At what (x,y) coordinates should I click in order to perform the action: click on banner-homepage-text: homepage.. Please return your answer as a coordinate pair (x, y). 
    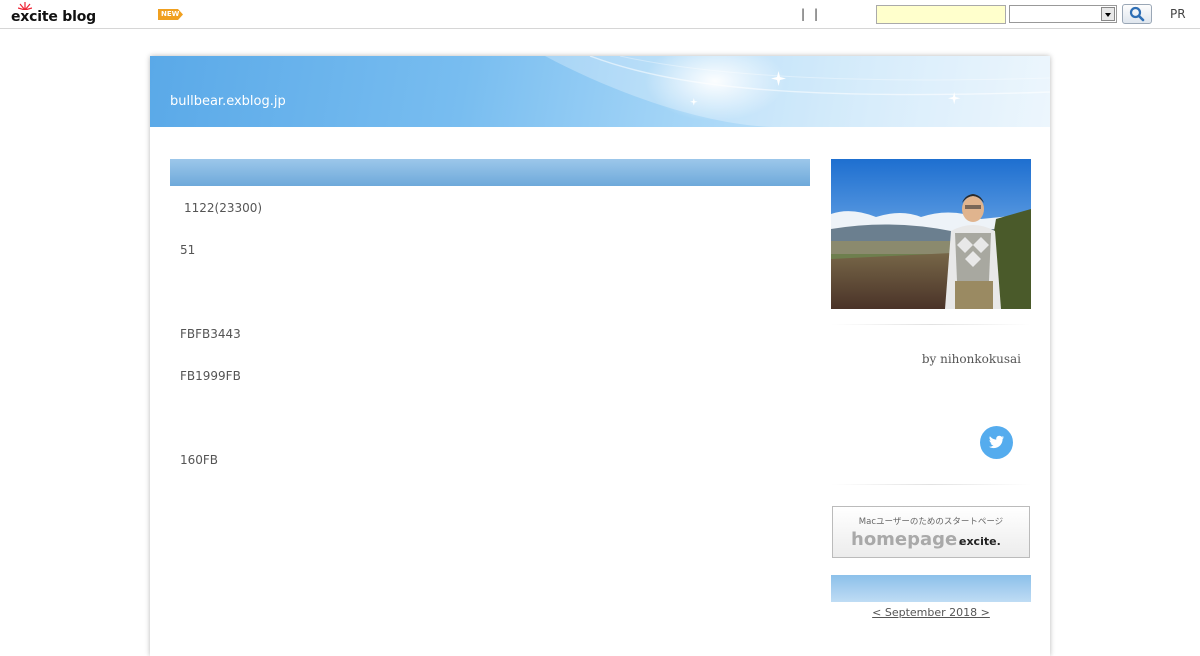
    Looking at the image, I should click on (908, 539).